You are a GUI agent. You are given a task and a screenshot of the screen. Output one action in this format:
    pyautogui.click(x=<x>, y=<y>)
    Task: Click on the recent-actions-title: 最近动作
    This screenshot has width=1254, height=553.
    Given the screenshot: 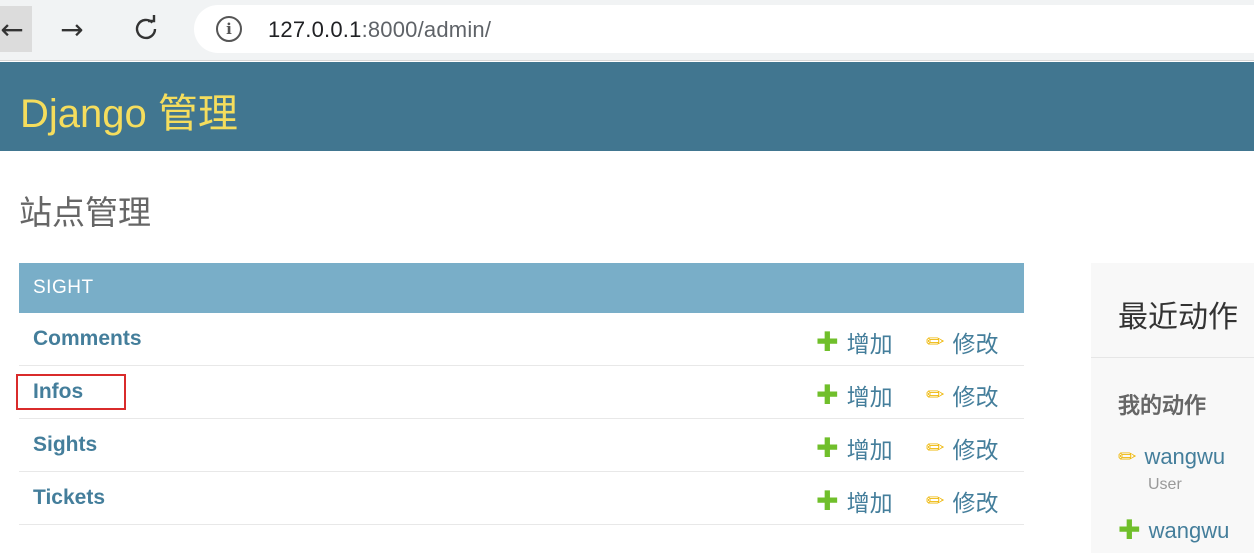 What is the action you would take?
    pyautogui.click(x=1178, y=317)
    